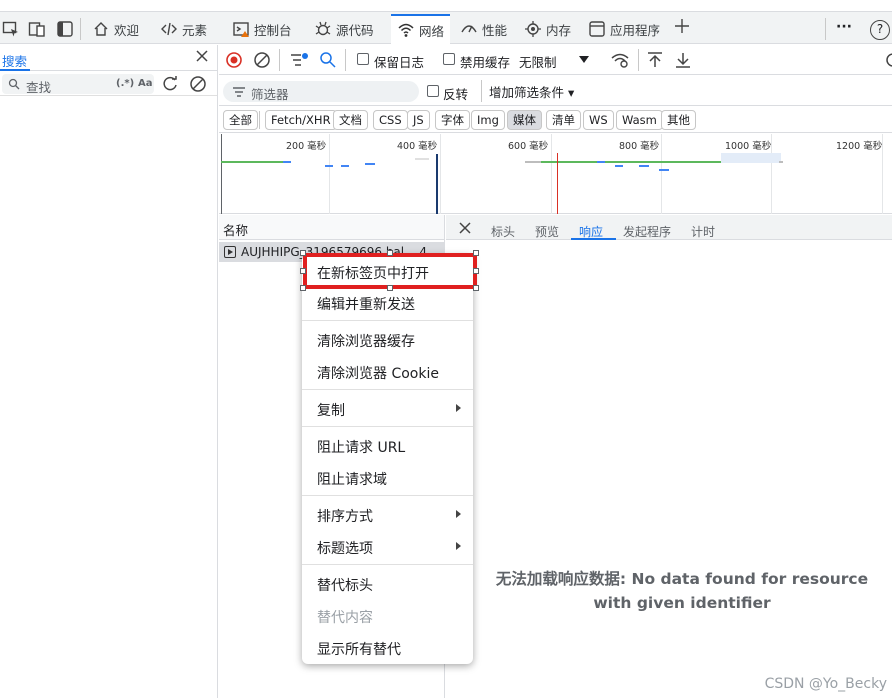 The image size is (892, 698). What do you see at coordinates (703, 231) in the screenshot?
I see `tab-timing: 计时` at bounding box center [703, 231].